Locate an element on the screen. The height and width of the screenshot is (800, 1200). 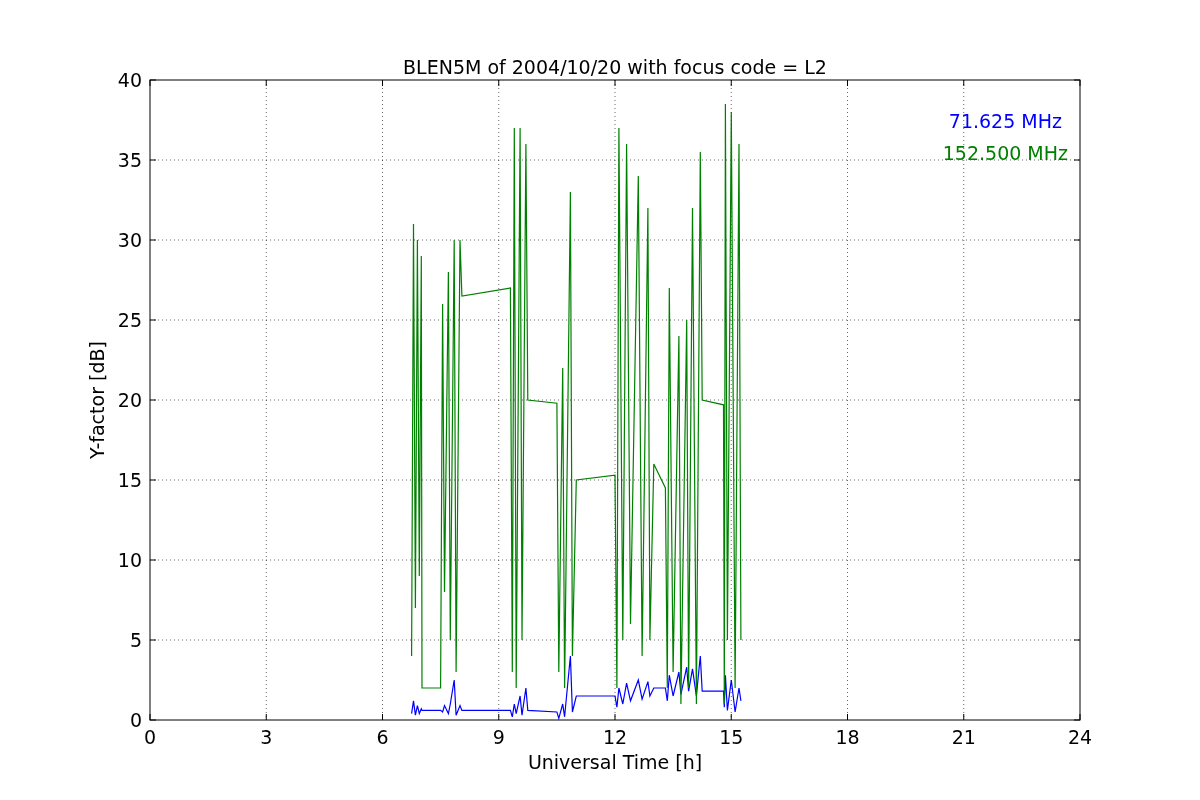
y-tick-label: 5 is located at coordinates (135, 640).